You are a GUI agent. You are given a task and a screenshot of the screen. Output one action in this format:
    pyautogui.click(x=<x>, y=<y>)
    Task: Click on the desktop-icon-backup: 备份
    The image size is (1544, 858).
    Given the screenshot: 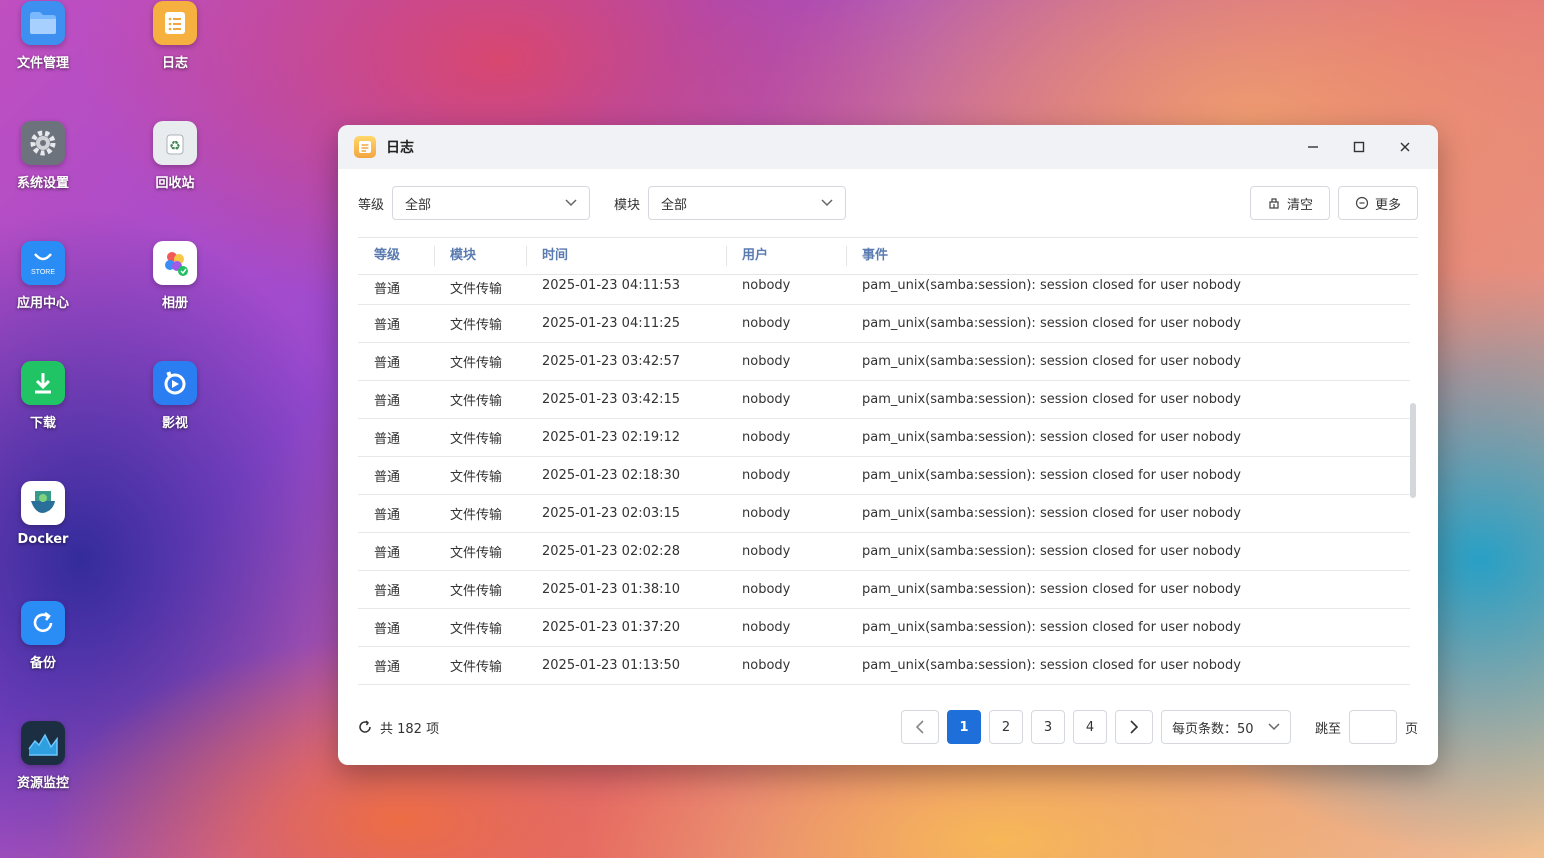 What is the action you would take?
    pyautogui.click(x=46, y=636)
    